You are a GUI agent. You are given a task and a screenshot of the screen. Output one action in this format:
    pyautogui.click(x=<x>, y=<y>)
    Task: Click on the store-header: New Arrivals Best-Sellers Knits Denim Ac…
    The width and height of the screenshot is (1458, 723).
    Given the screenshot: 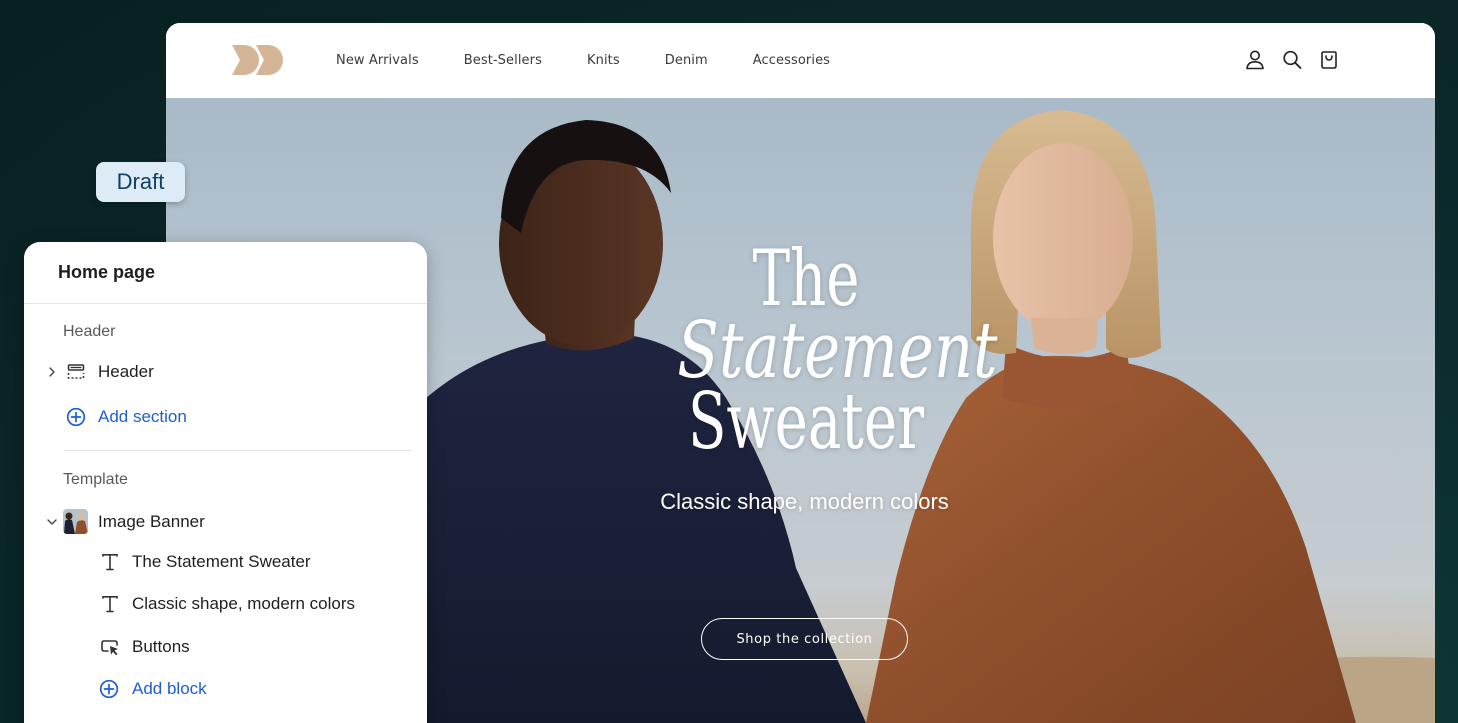 What is the action you would take?
    pyautogui.click(x=800, y=60)
    